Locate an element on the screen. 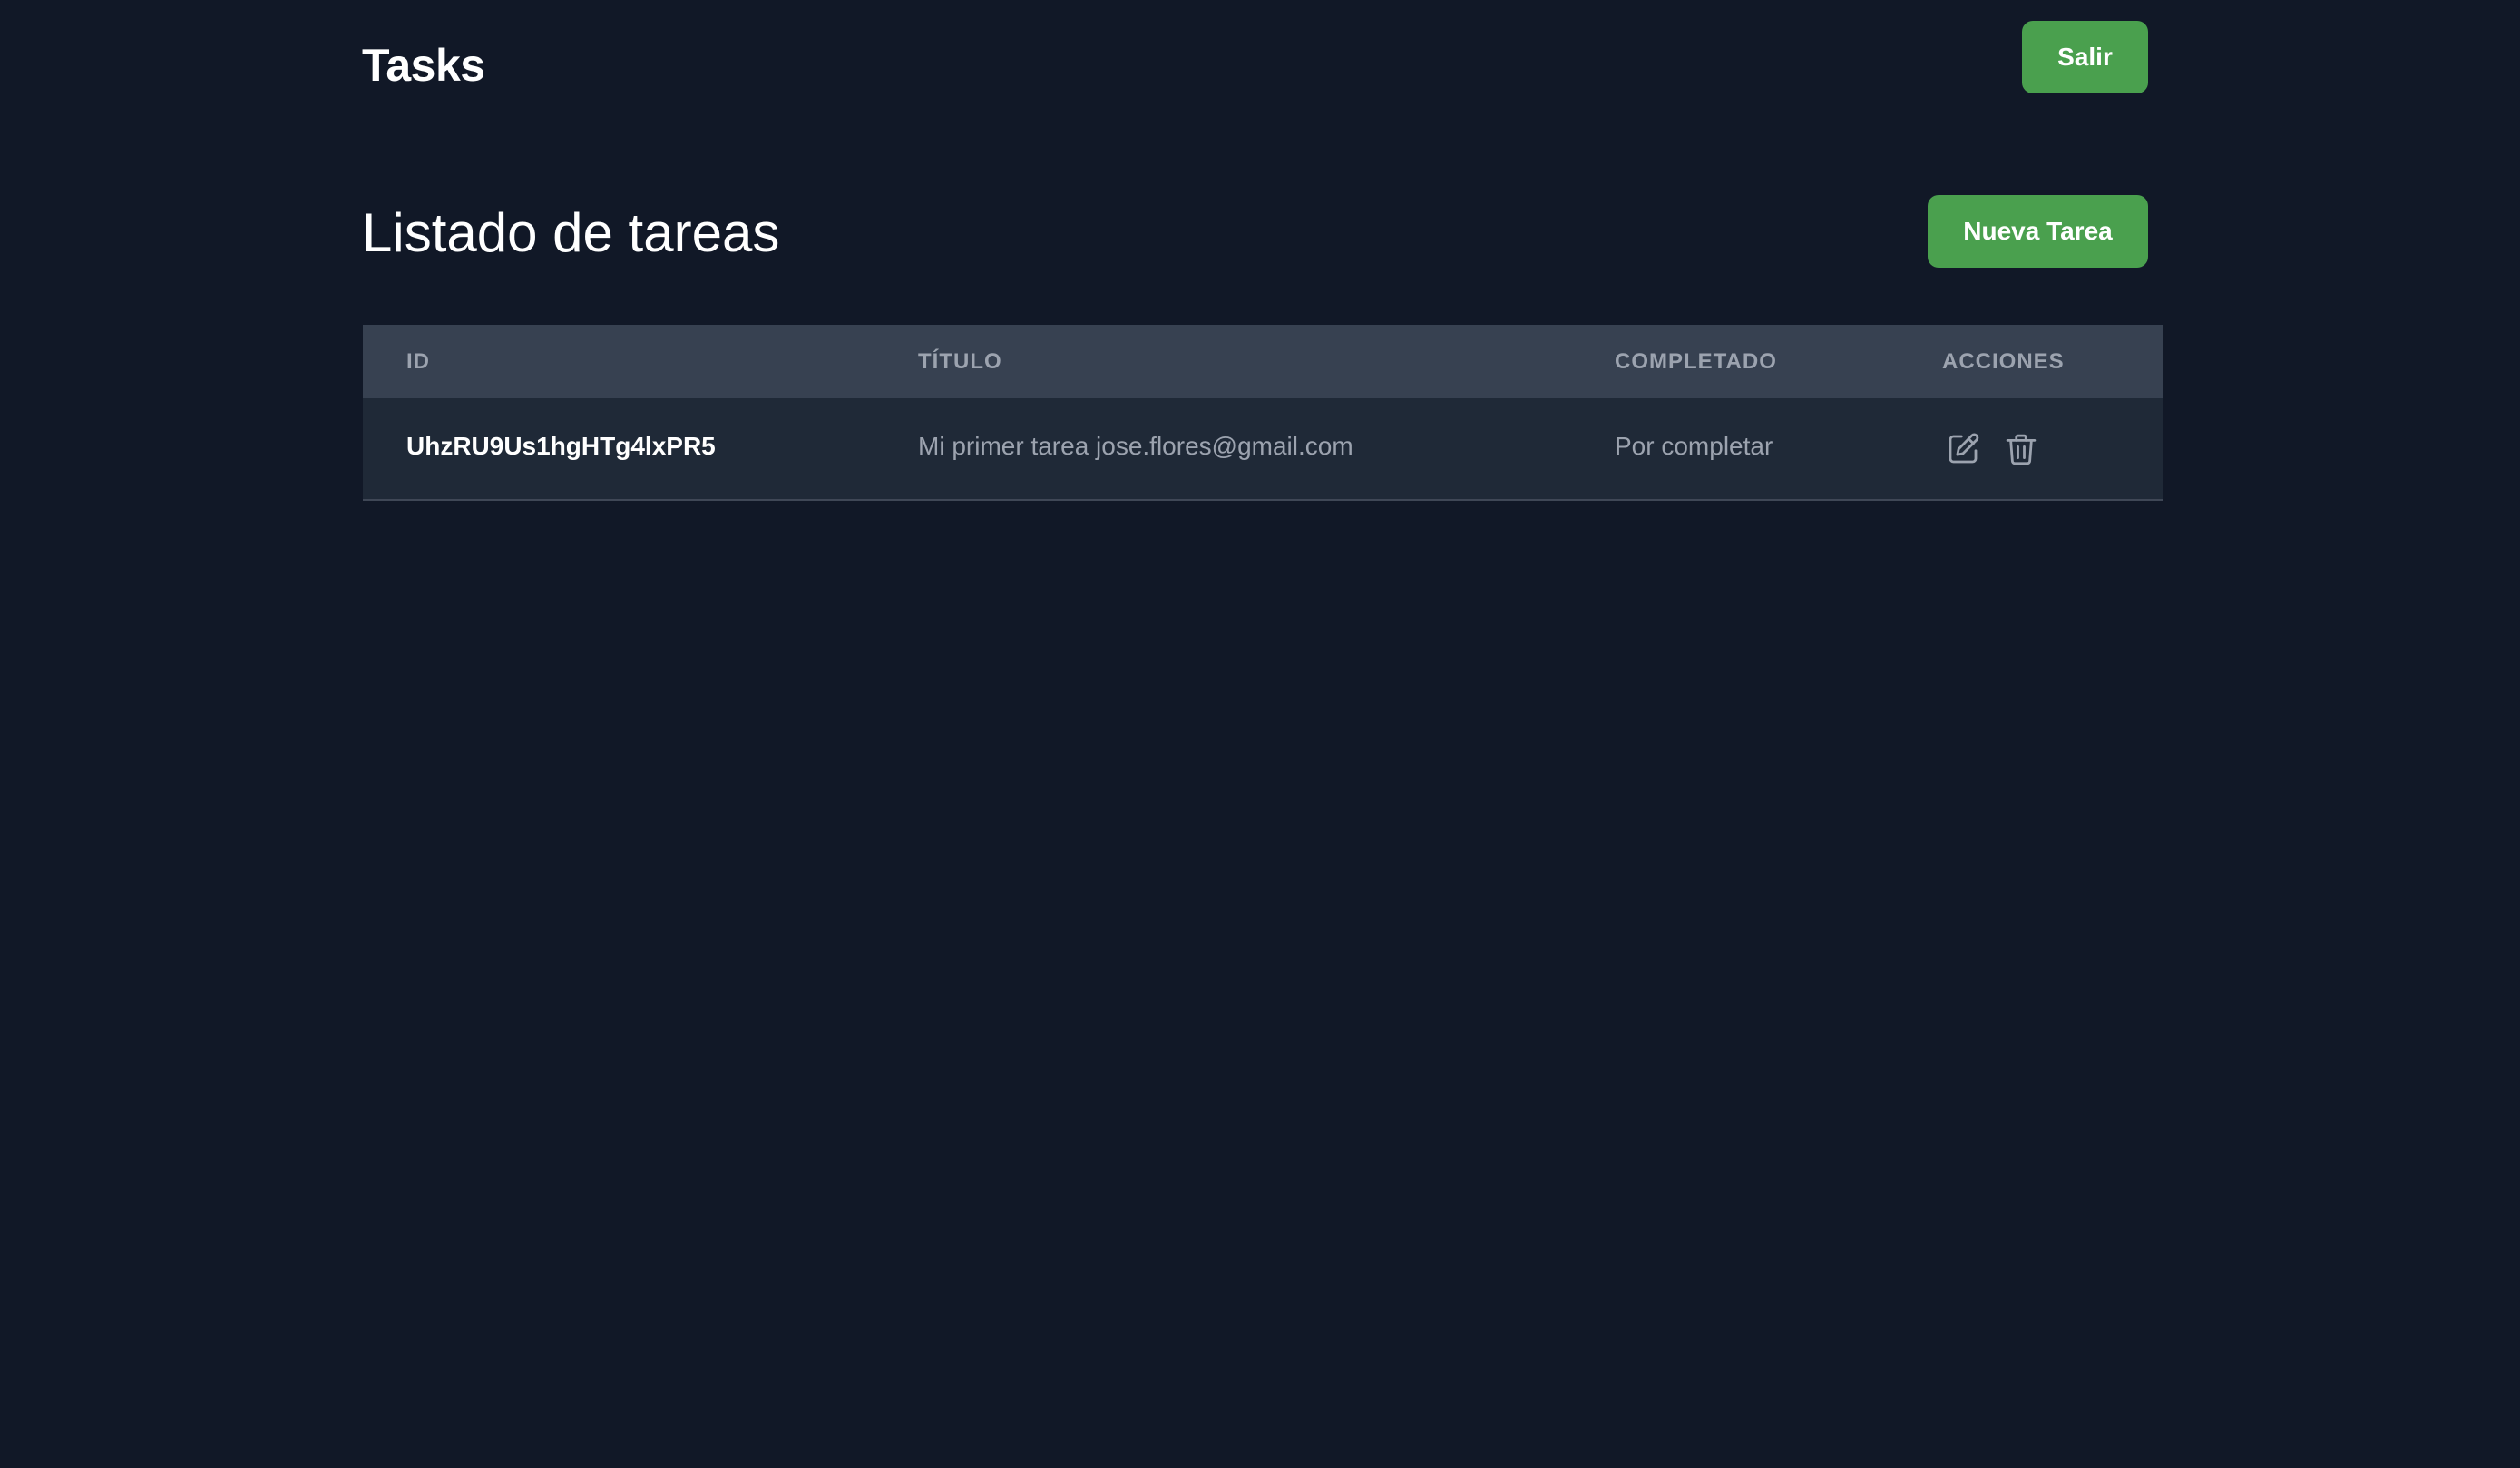  column-header-completed: COMPLETADO is located at coordinates (1696, 361).